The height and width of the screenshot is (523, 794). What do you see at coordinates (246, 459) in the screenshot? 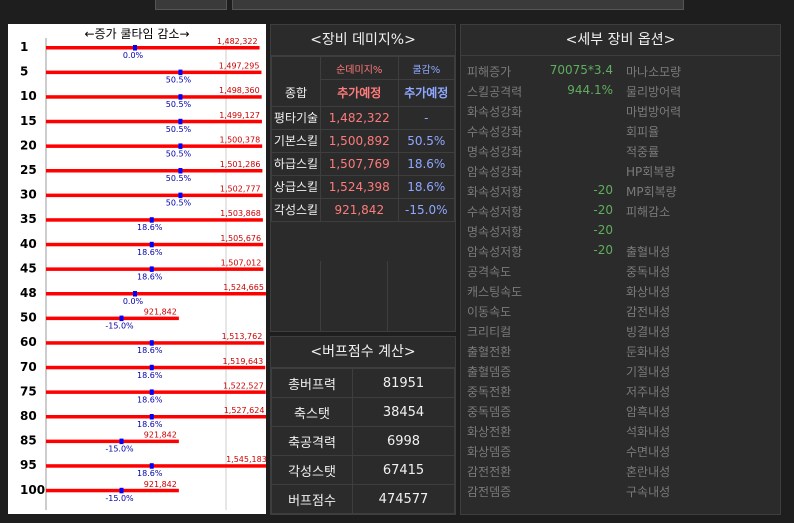
I see `graph-value-label: 1,545,183` at bounding box center [246, 459].